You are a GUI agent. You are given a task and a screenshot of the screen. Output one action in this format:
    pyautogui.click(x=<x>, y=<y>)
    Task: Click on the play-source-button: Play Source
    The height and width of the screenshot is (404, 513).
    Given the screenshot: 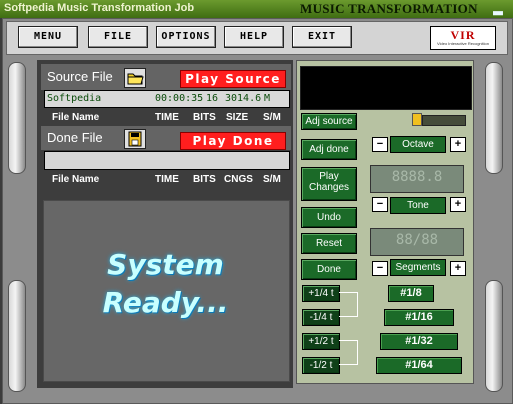 What is the action you would take?
    pyautogui.click(x=233, y=79)
    